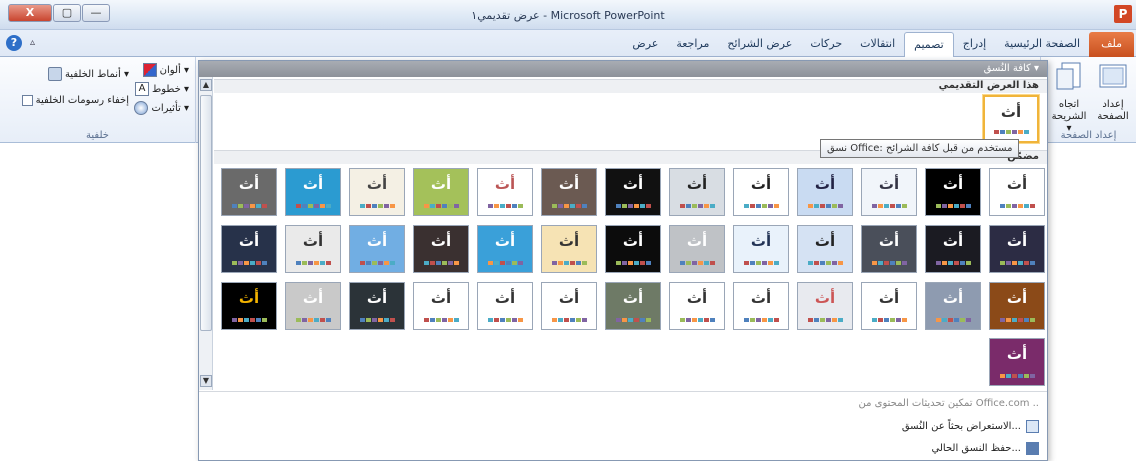 The width and height of the screenshot is (1136, 461). I want to click on colors-button: ألوان ▾, so click(165, 70).